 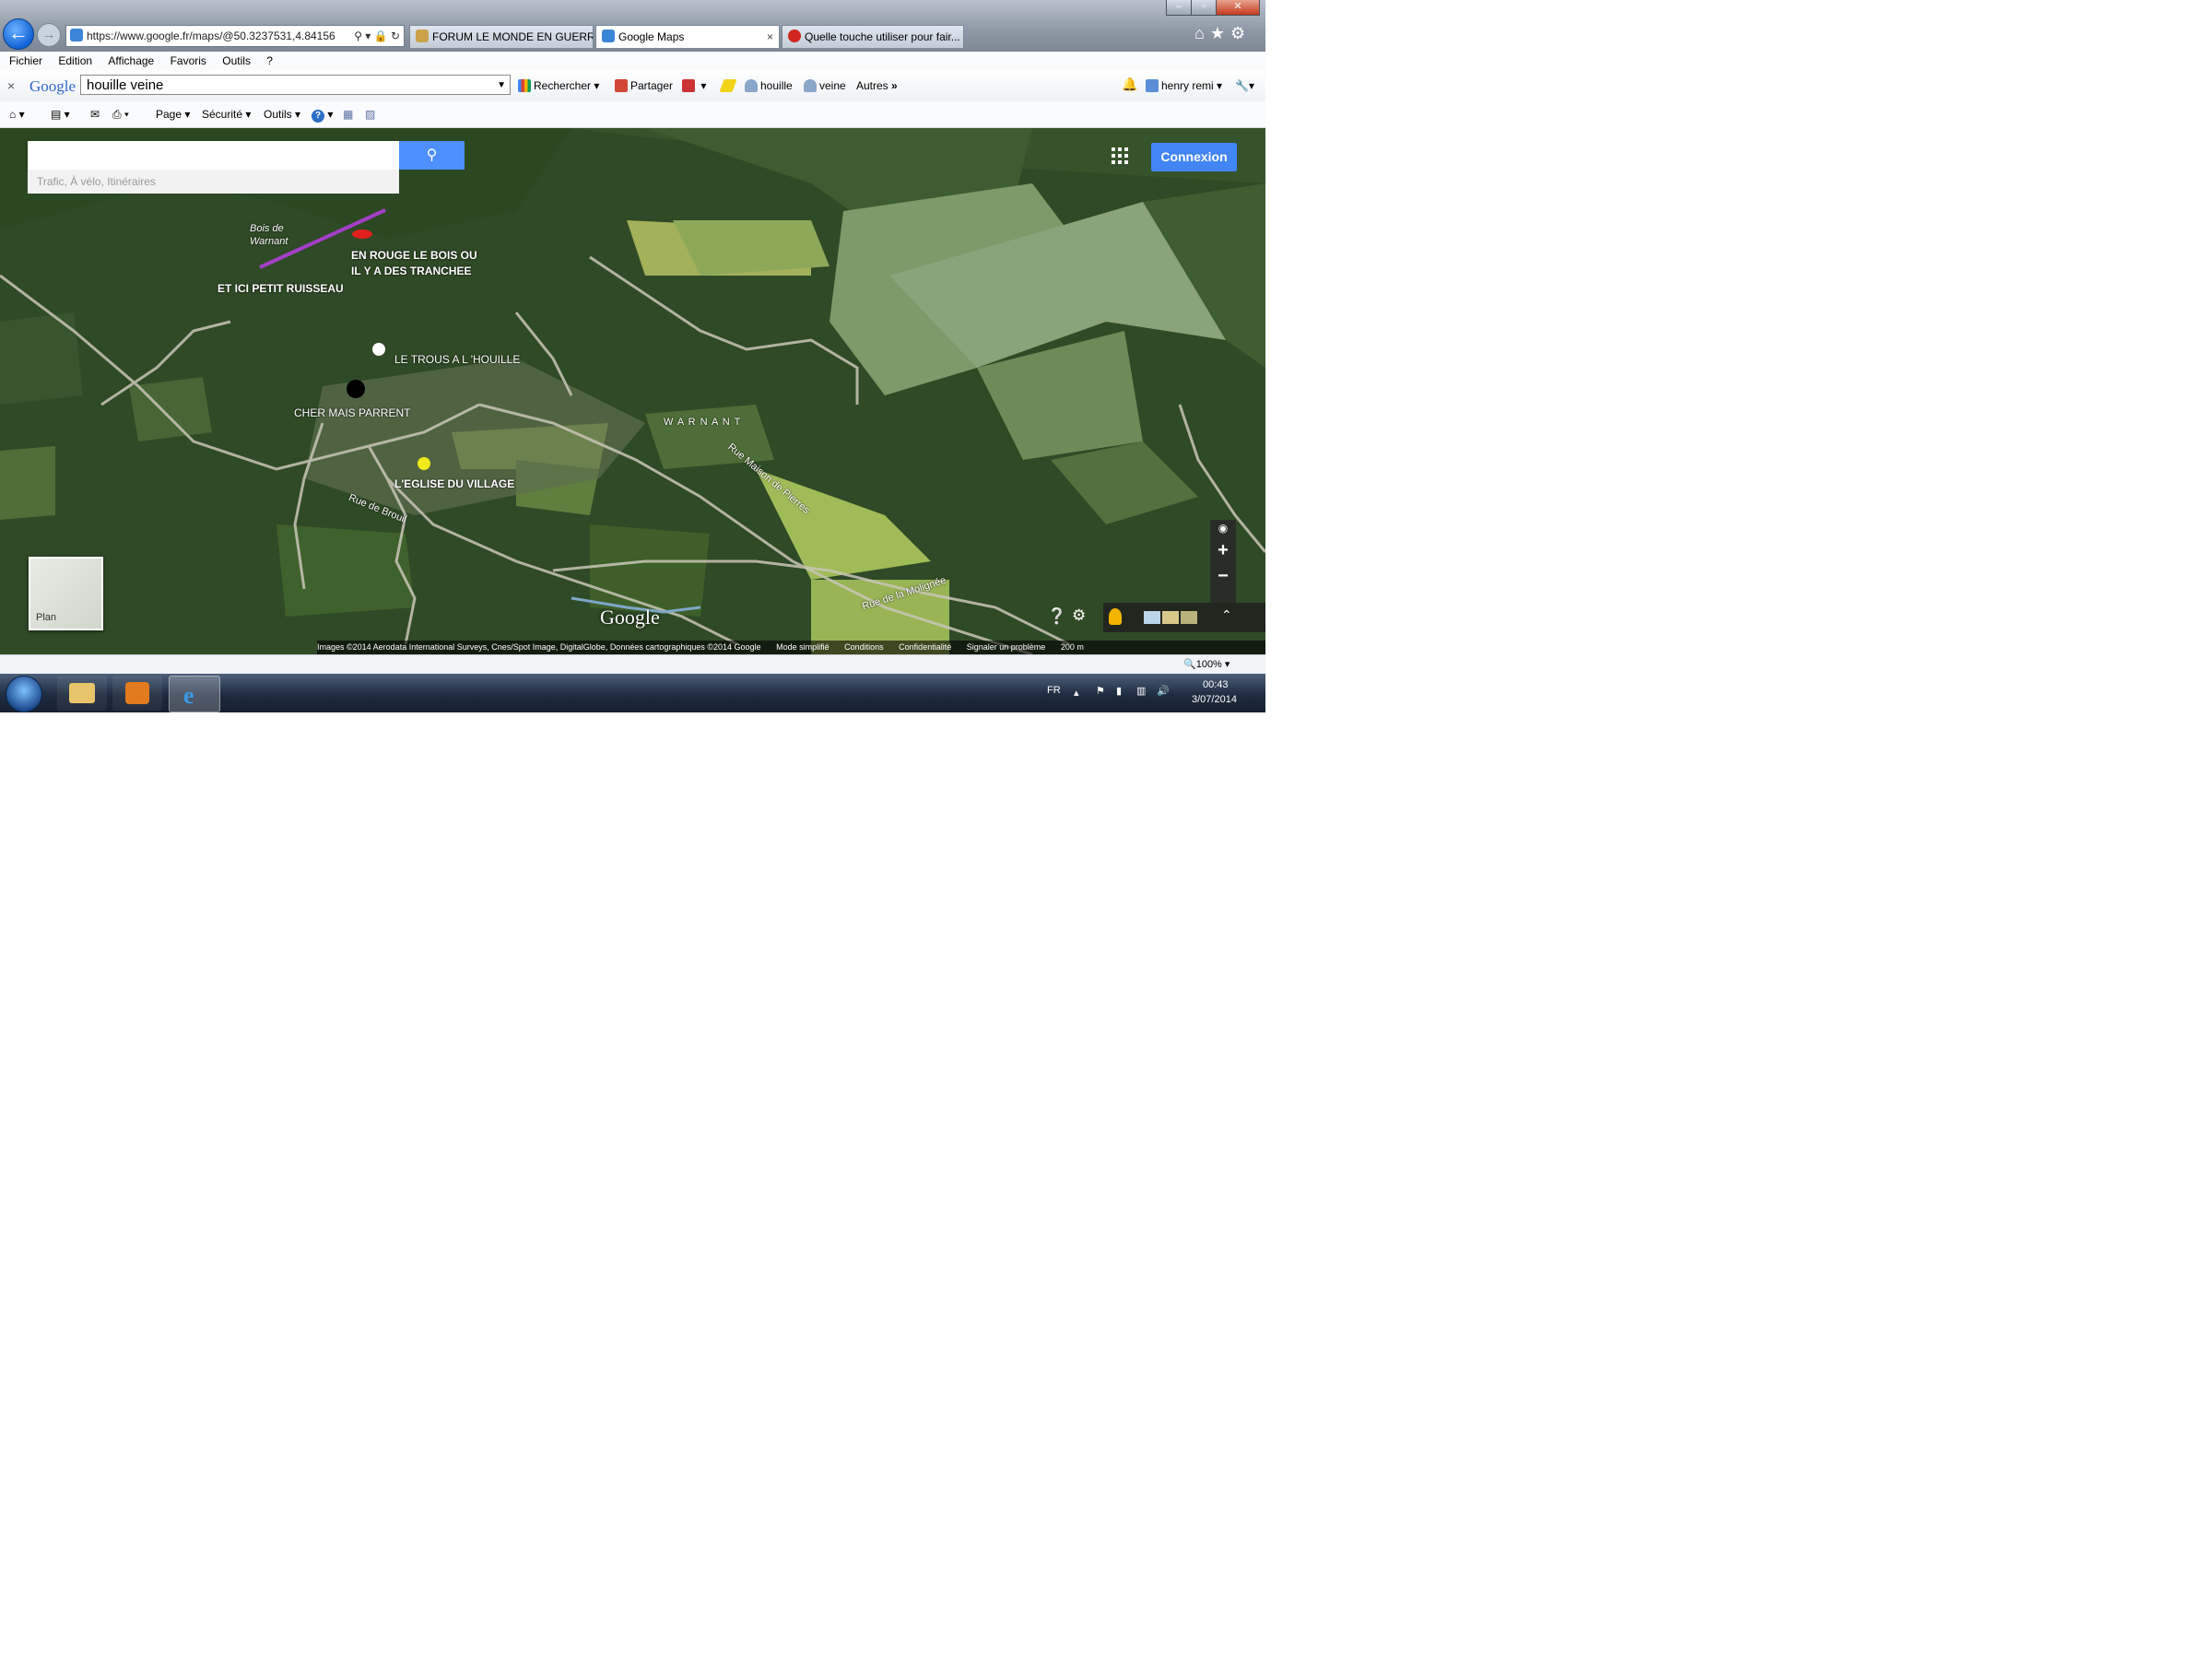 What do you see at coordinates (75, 60) in the screenshot?
I see `menu-edition: Edition` at bounding box center [75, 60].